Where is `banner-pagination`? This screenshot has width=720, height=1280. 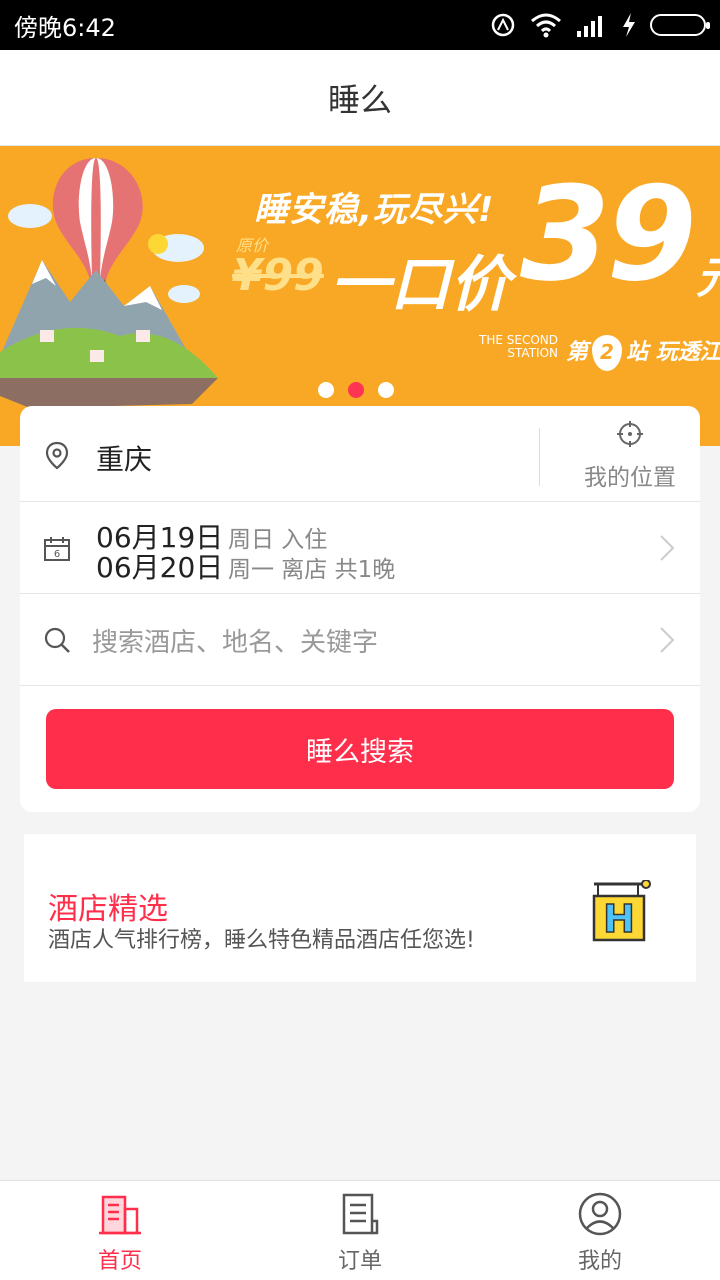 banner-pagination is located at coordinates (356, 390).